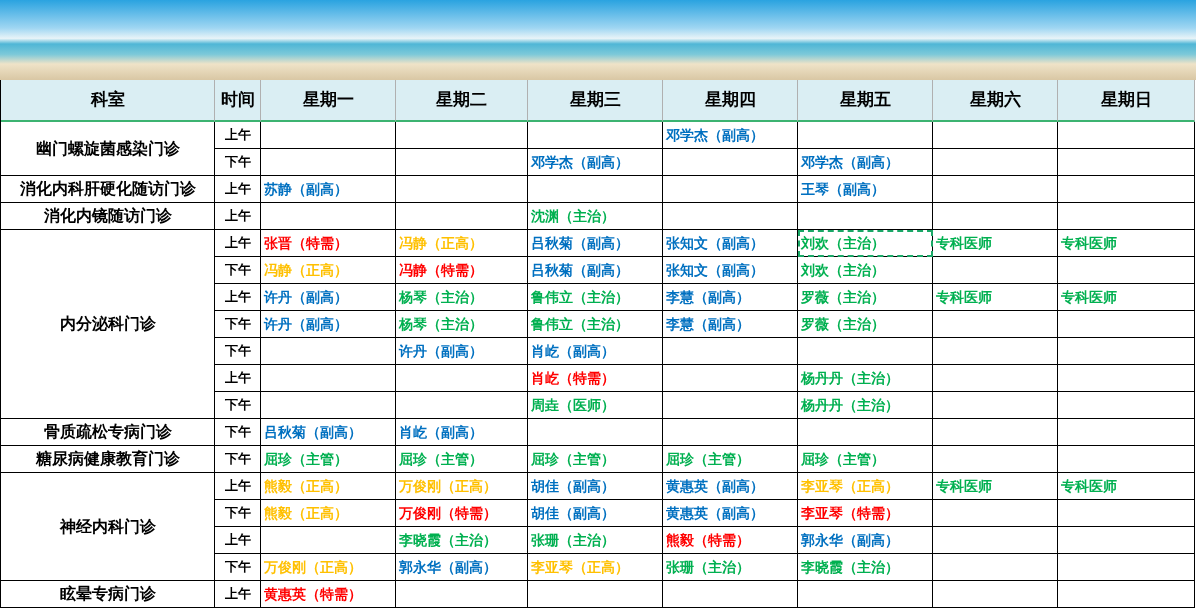 The height and width of the screenshot is (611, 1196). What do you see at coordinates (462, 513) in the screenshot?
I see `doctor-cell: 万俊刚（特需）` at bounding box center [462, 513].